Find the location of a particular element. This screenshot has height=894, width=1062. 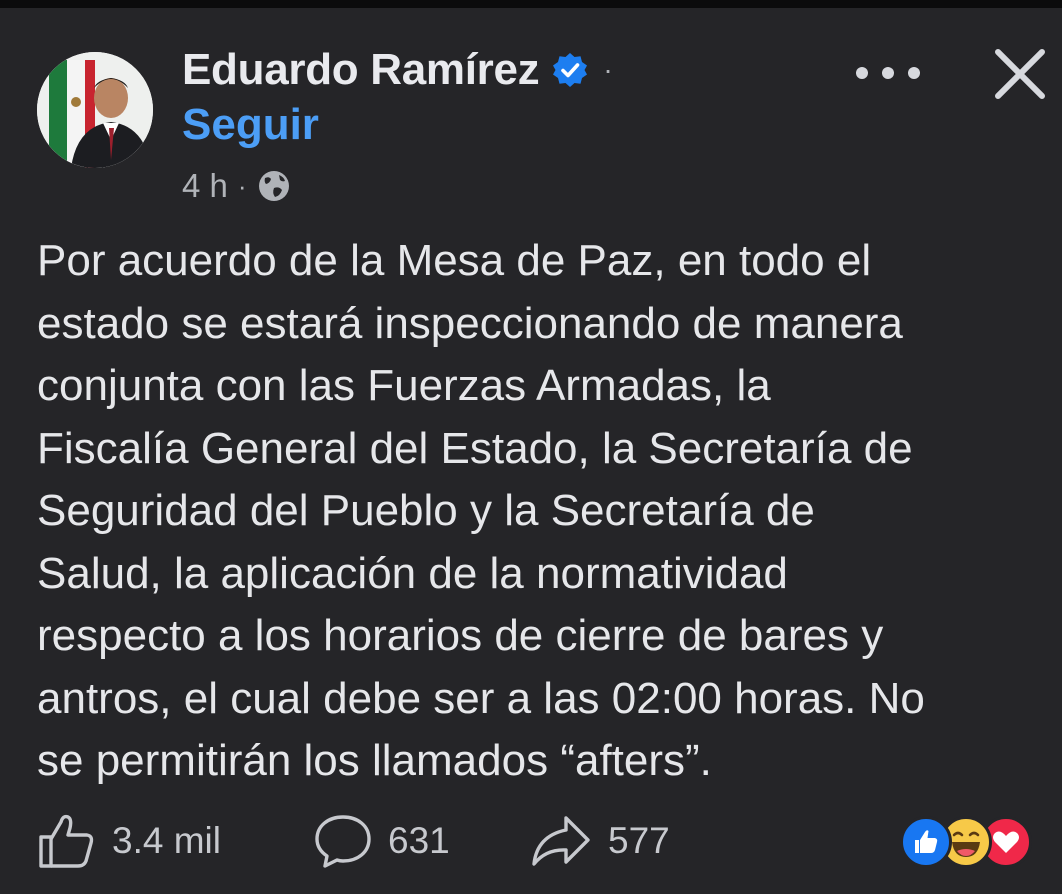

comment-count: 631 is located at coordinates (419, 840).